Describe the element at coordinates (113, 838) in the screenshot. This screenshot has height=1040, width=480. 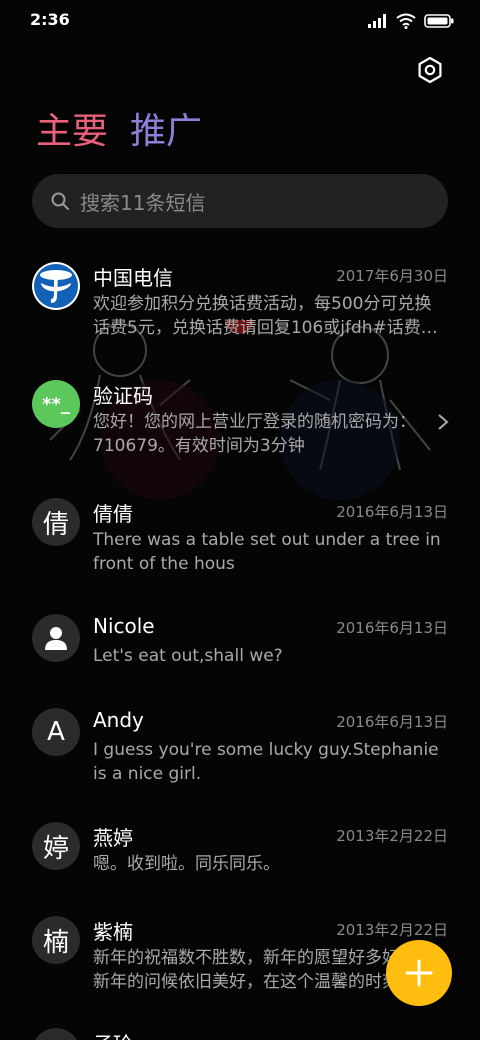
I see `contact-name: 燕婷` at that location.